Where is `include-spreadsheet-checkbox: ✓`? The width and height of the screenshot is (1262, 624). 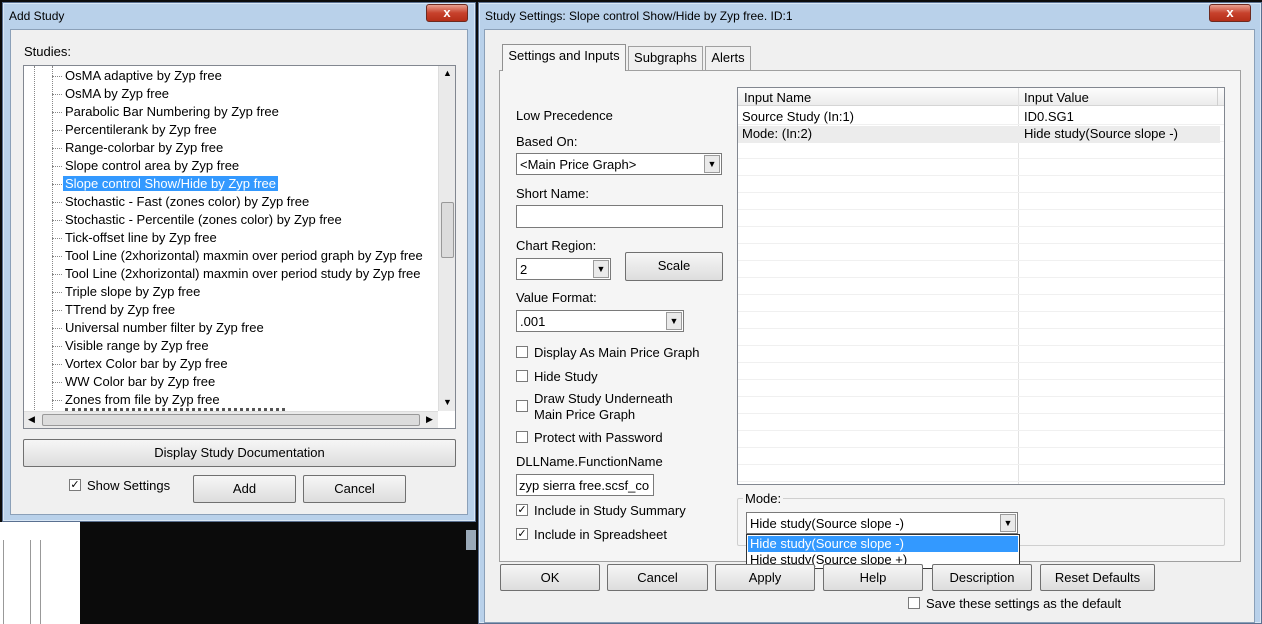 include-spreadsheet-checkbox: ✓ is located at coordinates (522, 534).